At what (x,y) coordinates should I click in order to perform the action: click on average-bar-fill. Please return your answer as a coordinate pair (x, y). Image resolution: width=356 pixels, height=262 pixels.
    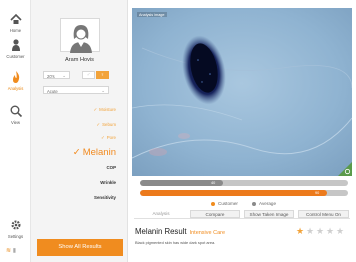
    Looking at the image, I should click on (233, 193).